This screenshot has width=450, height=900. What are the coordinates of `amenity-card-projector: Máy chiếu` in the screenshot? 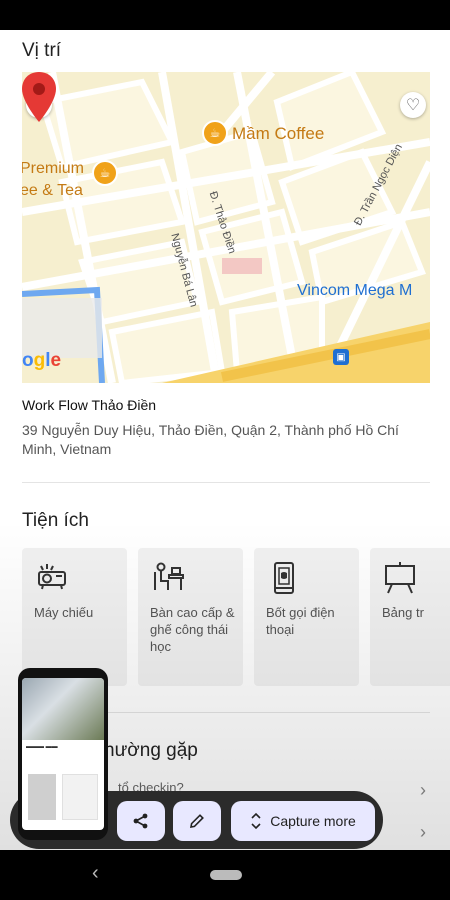 It's located at (74, 617).